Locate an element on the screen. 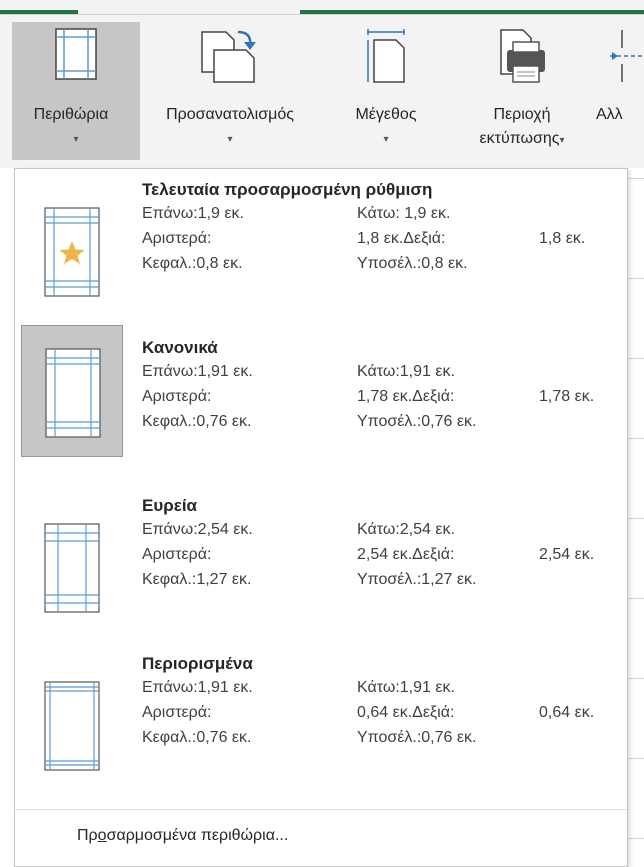  bottom-margin: Κάτω:2,54 εκ. is located at coordinates (406, 529).